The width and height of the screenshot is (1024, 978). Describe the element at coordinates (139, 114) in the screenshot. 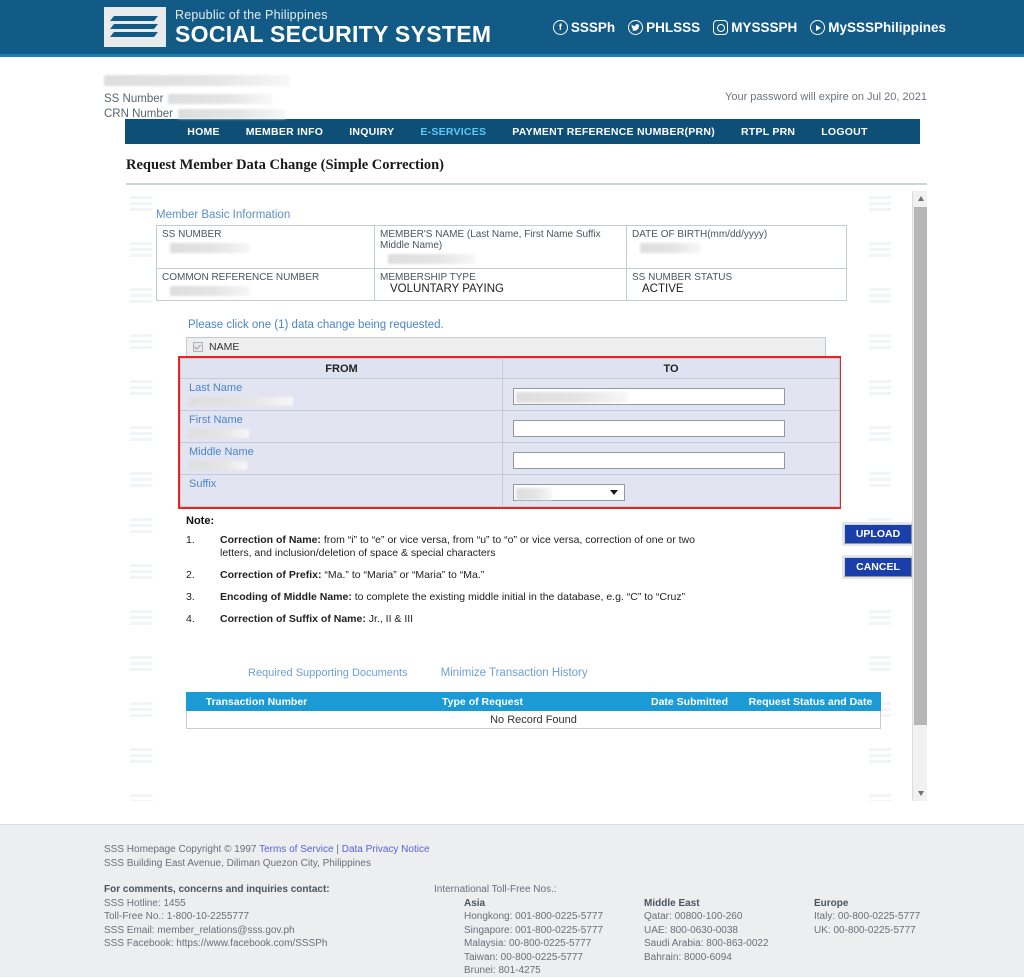

I see `crn-number-label: CRN Number` at that location.